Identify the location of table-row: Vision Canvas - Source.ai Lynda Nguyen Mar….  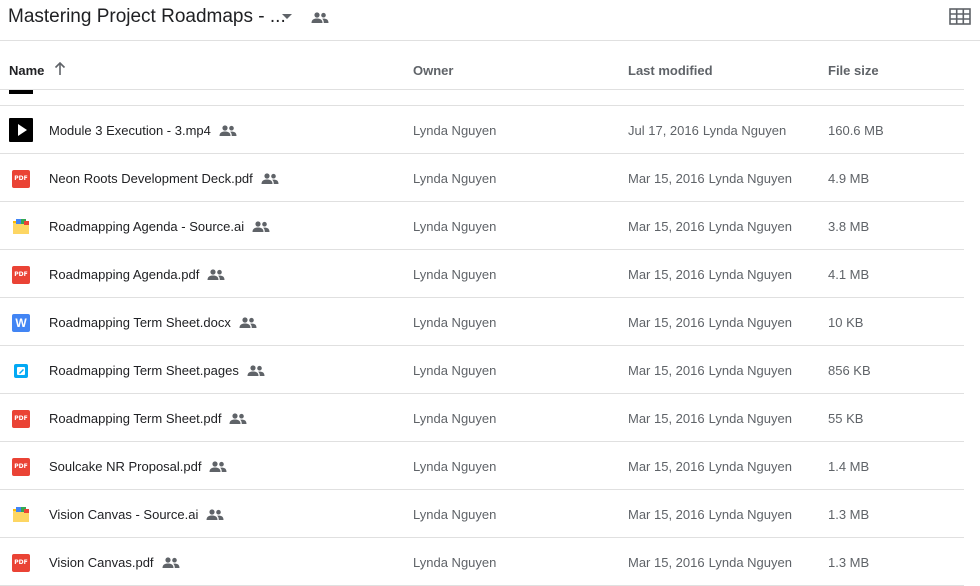
(482, 514).